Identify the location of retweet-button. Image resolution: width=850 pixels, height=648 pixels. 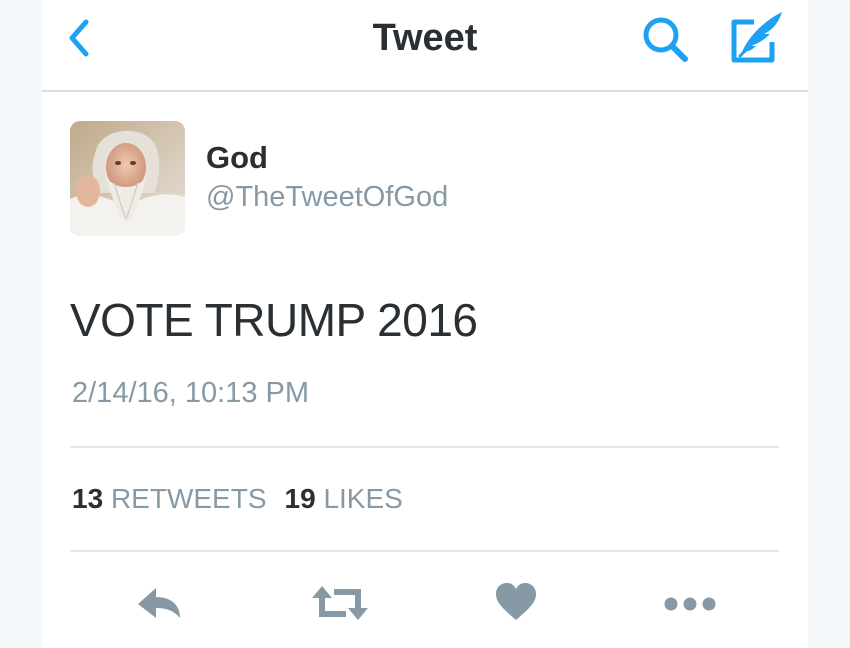
(340, 603).